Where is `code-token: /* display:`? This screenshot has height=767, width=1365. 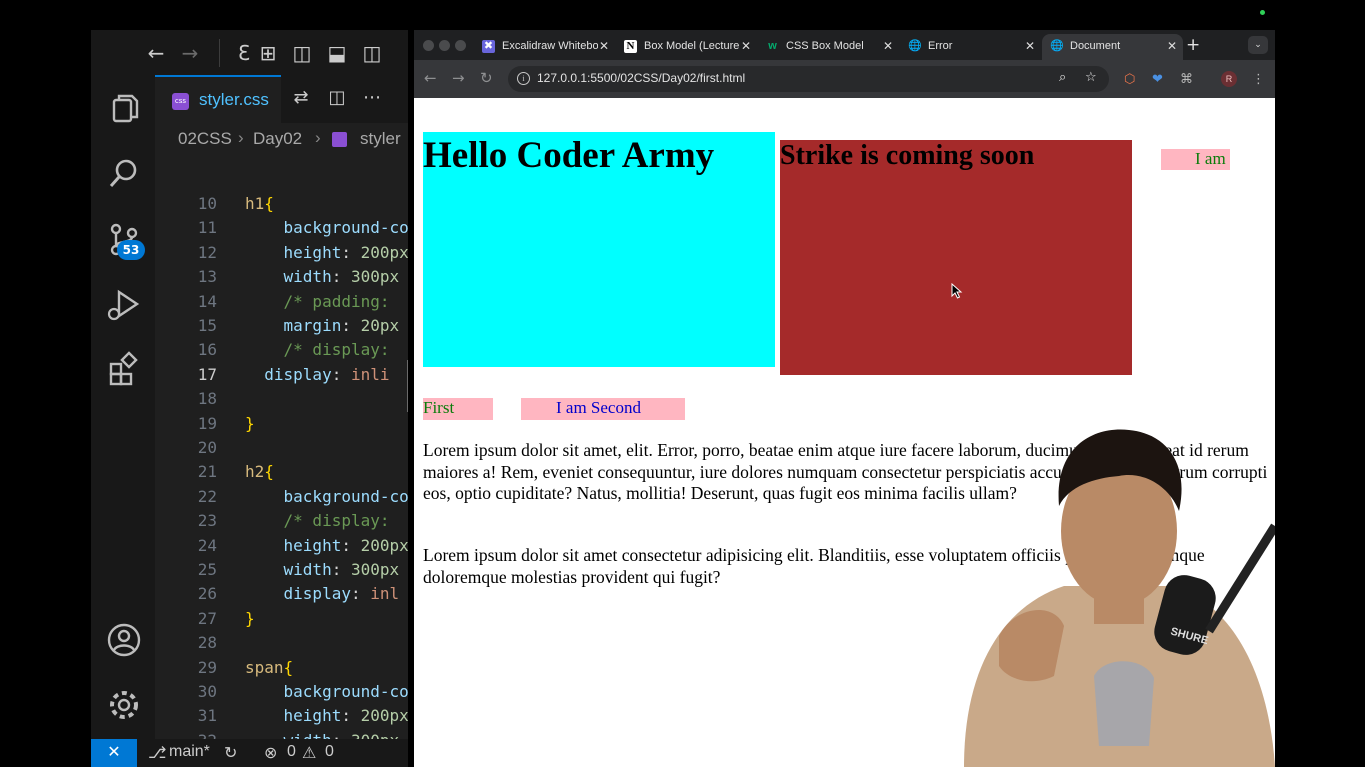 code-token: /* display: is located at coordinates (317, 521).